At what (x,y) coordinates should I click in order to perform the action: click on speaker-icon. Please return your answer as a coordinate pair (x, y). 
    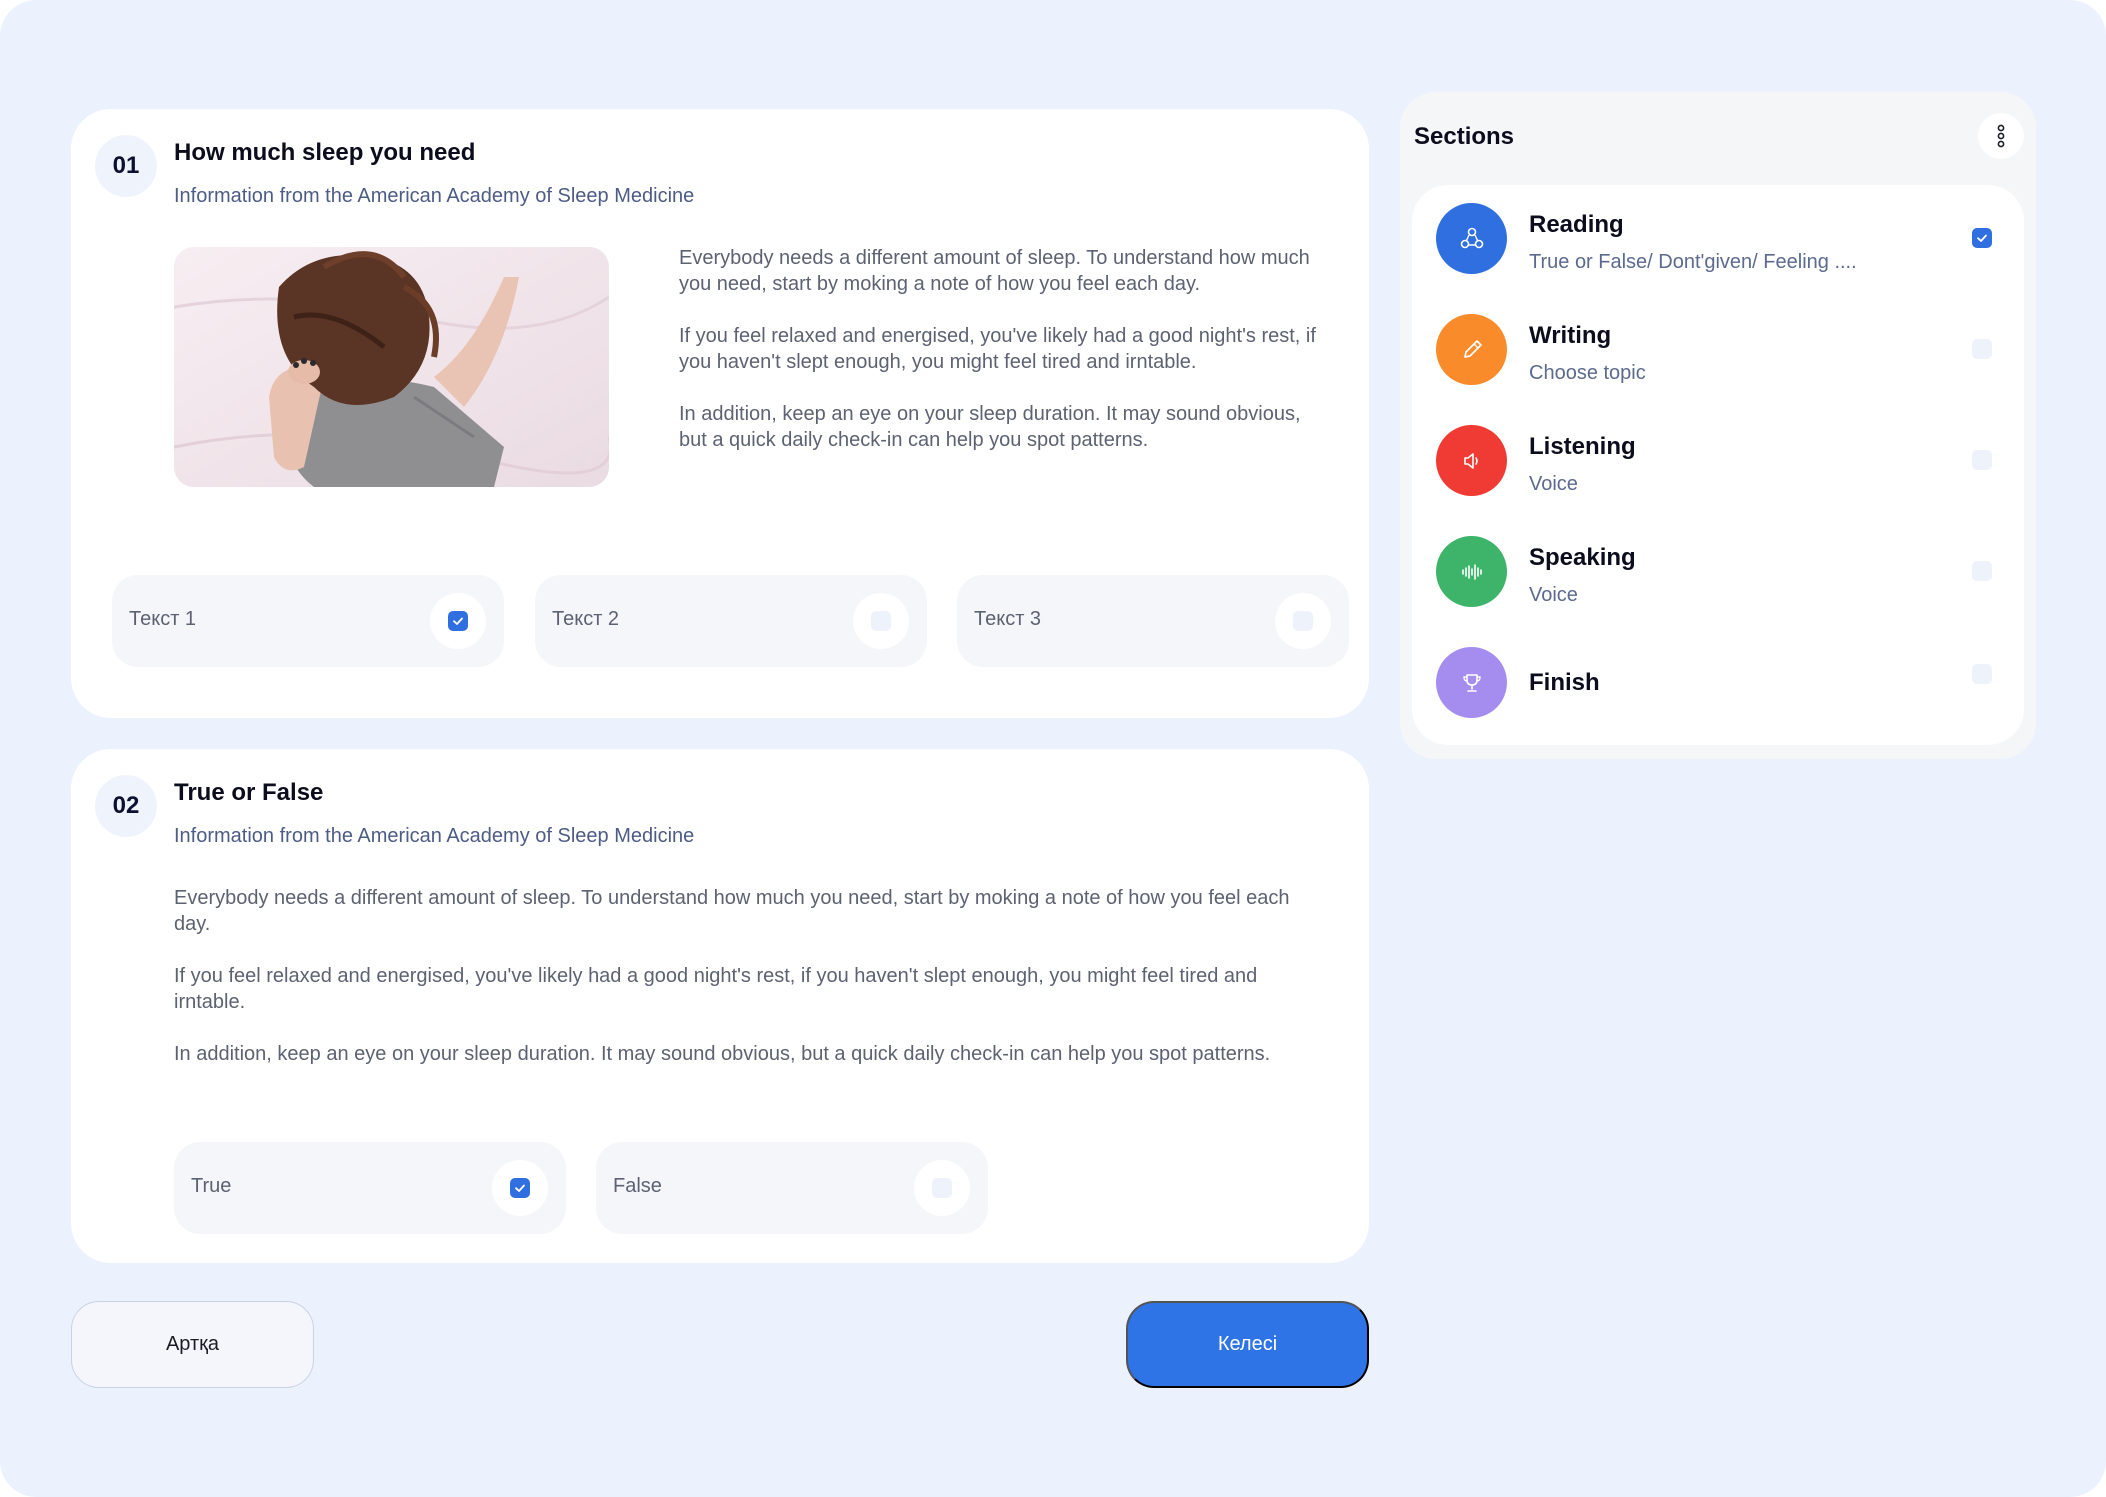
    Looking at the image, I should click on (1471, 460).